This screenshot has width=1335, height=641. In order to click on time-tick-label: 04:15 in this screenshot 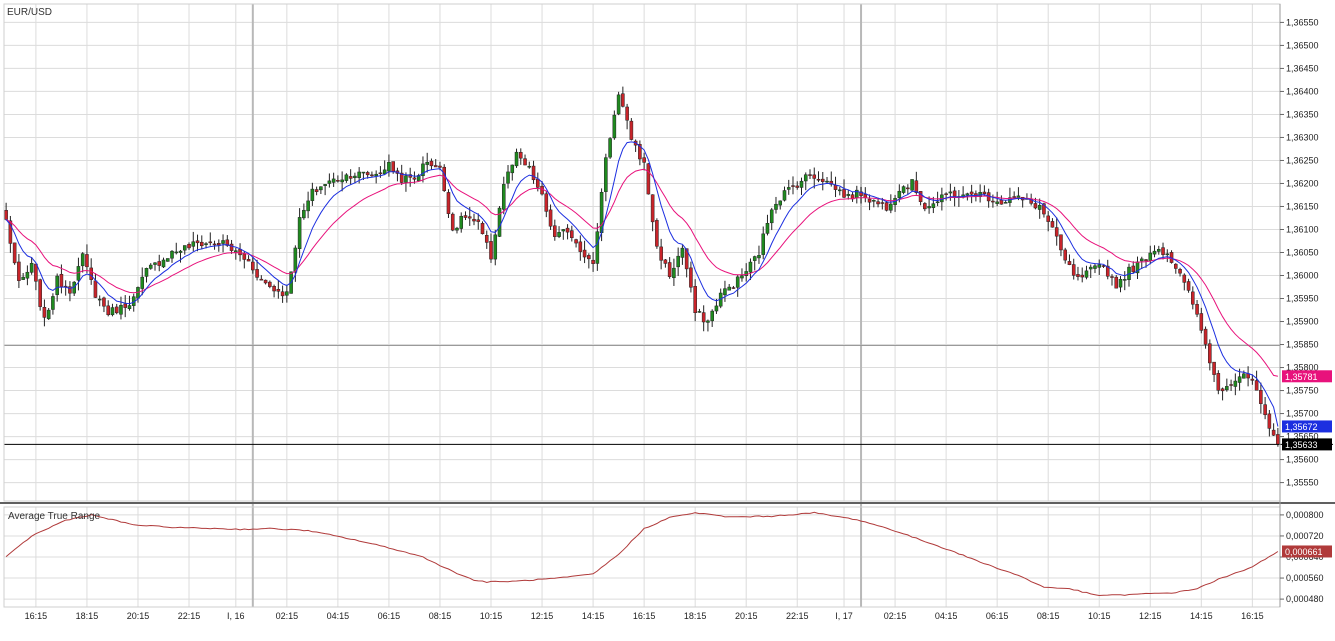, I will do `click(338, 616)`.